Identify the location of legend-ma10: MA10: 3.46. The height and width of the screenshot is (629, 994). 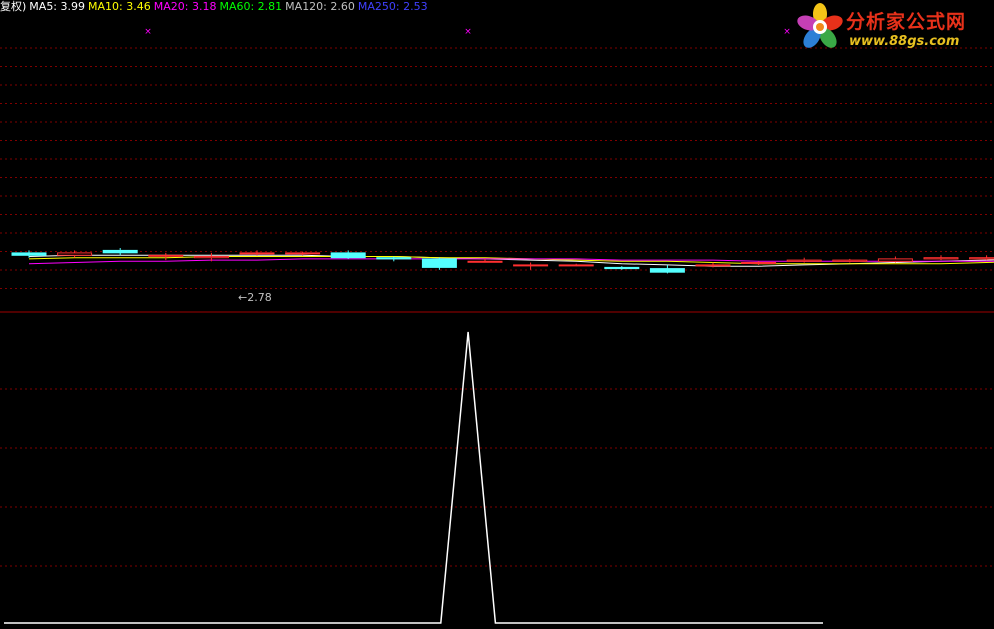
(119, 6).